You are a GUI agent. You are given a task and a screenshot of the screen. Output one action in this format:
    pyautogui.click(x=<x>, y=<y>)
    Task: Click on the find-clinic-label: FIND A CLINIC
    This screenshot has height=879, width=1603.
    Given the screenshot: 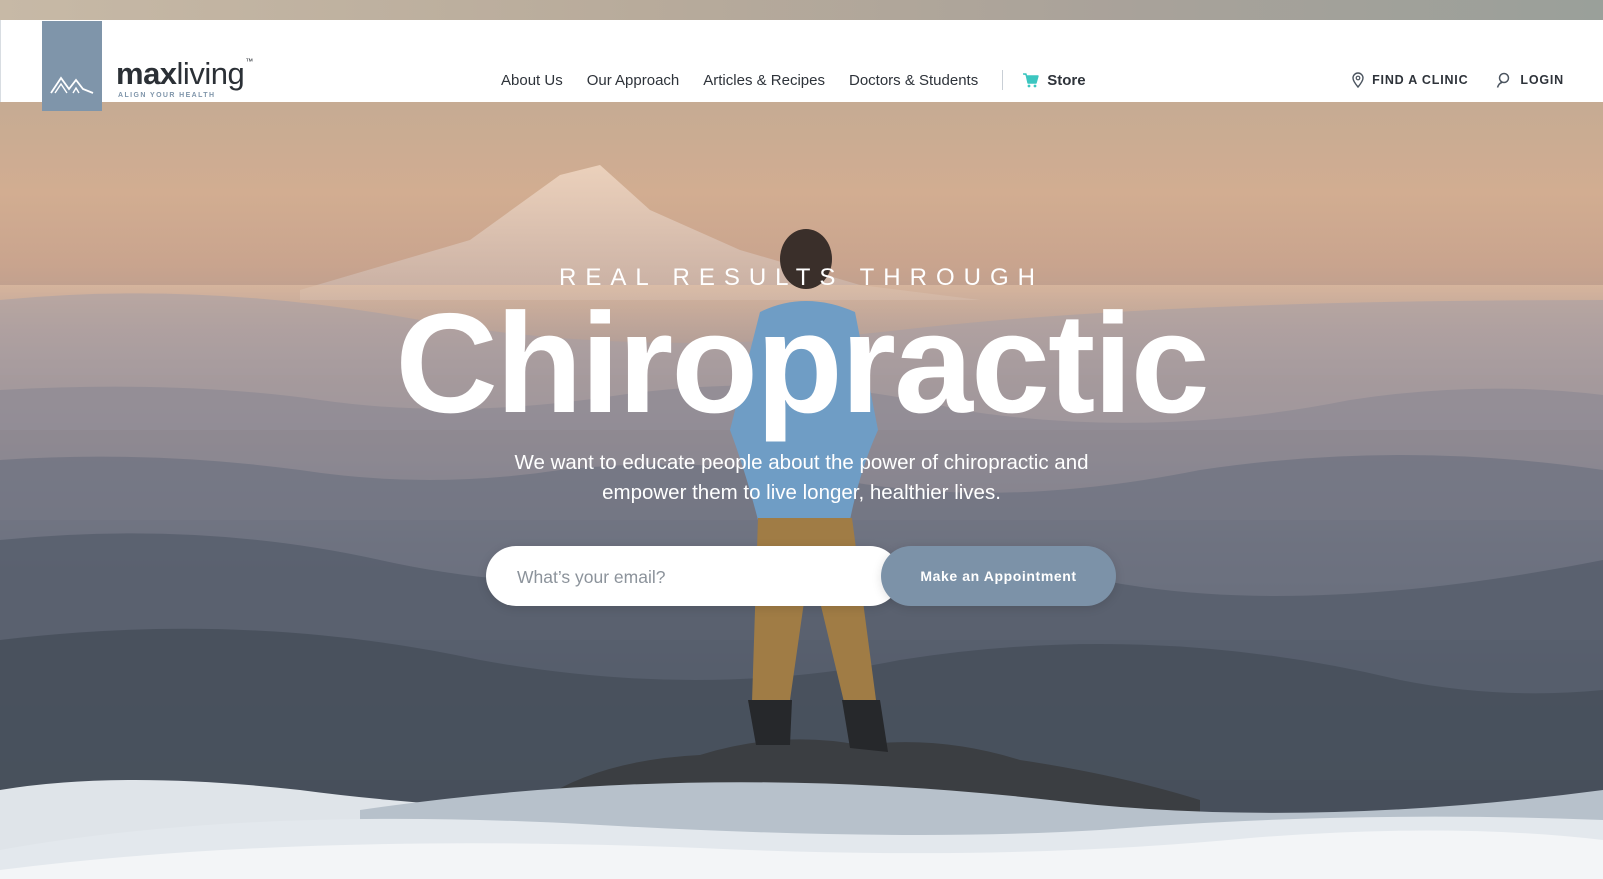 What is the action you would take?
    pyautogui.click(x=1420, y=80)
    